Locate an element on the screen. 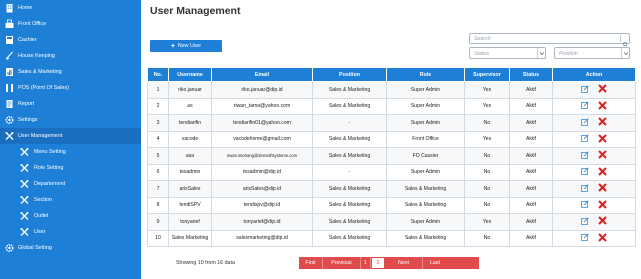 This screenshot has width=641, height=279. sidebar-item: Role Setting is located at coordinates (70, 168).